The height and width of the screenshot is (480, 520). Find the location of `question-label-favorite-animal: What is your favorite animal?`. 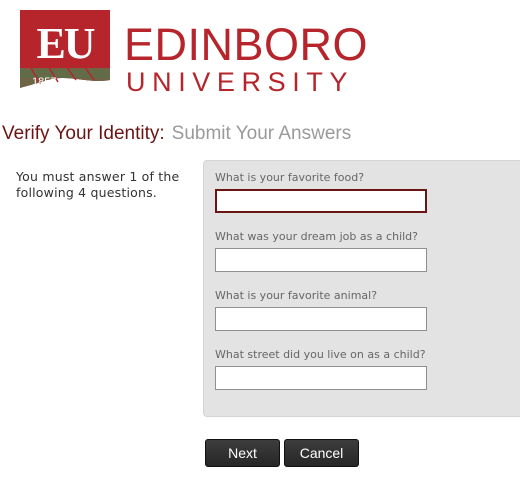

question-label-favorite-animal: What is your favorite animal? is located at coordinates (296, 295).